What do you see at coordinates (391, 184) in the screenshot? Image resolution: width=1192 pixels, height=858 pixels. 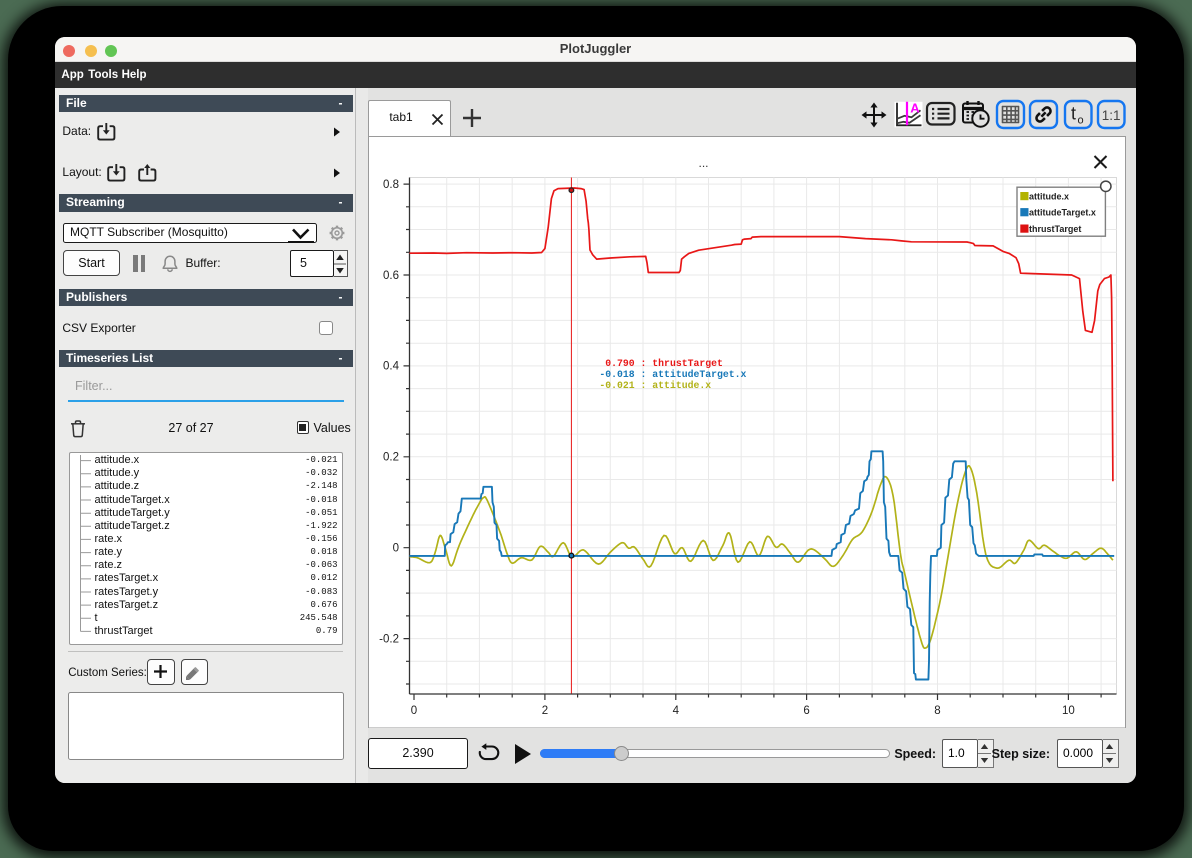 I see `svg-text: 0.8` at bounding box center [391, 184].